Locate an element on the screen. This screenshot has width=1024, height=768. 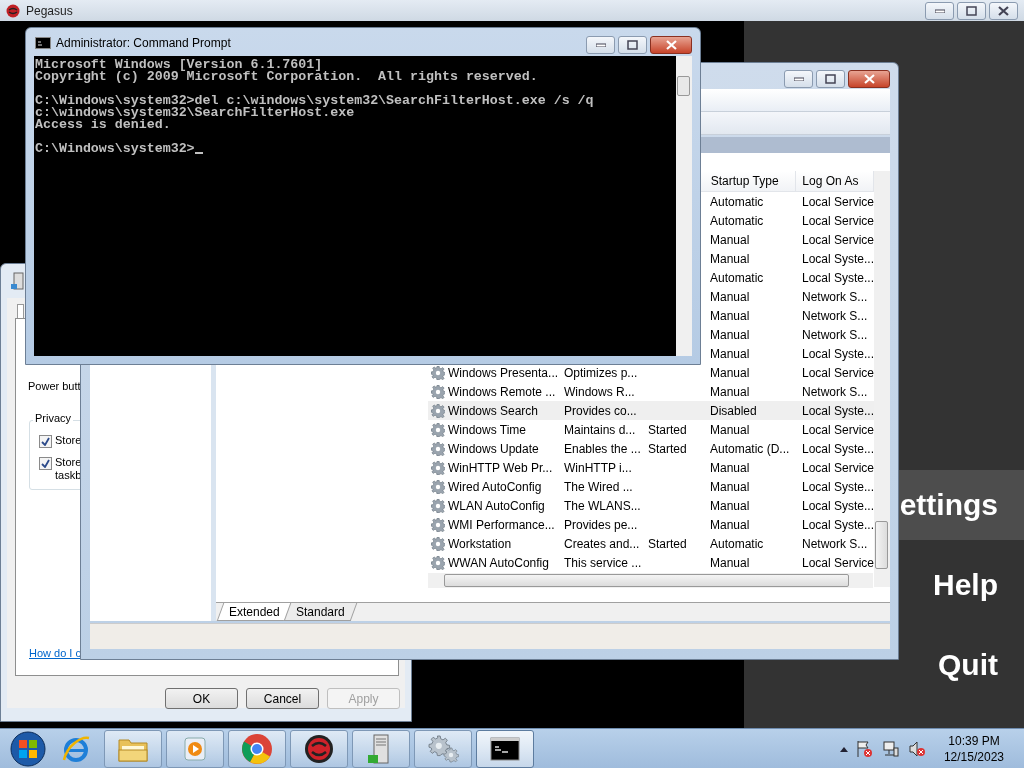
network-icon is located at coordinates (890, 748).